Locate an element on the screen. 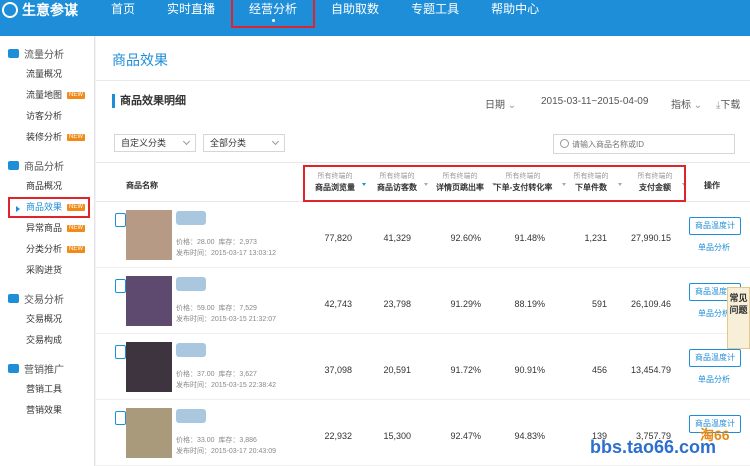  sidebar-item-category-analysis: 分类分析 NEW is located at coordinates (47, 249).